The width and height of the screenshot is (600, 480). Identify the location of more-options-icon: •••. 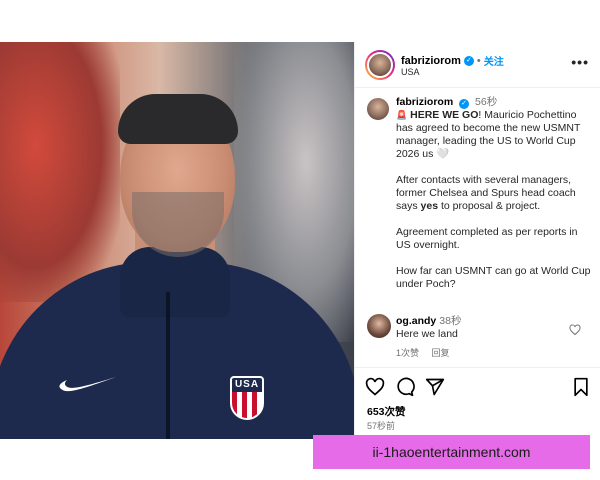
(580, 62).